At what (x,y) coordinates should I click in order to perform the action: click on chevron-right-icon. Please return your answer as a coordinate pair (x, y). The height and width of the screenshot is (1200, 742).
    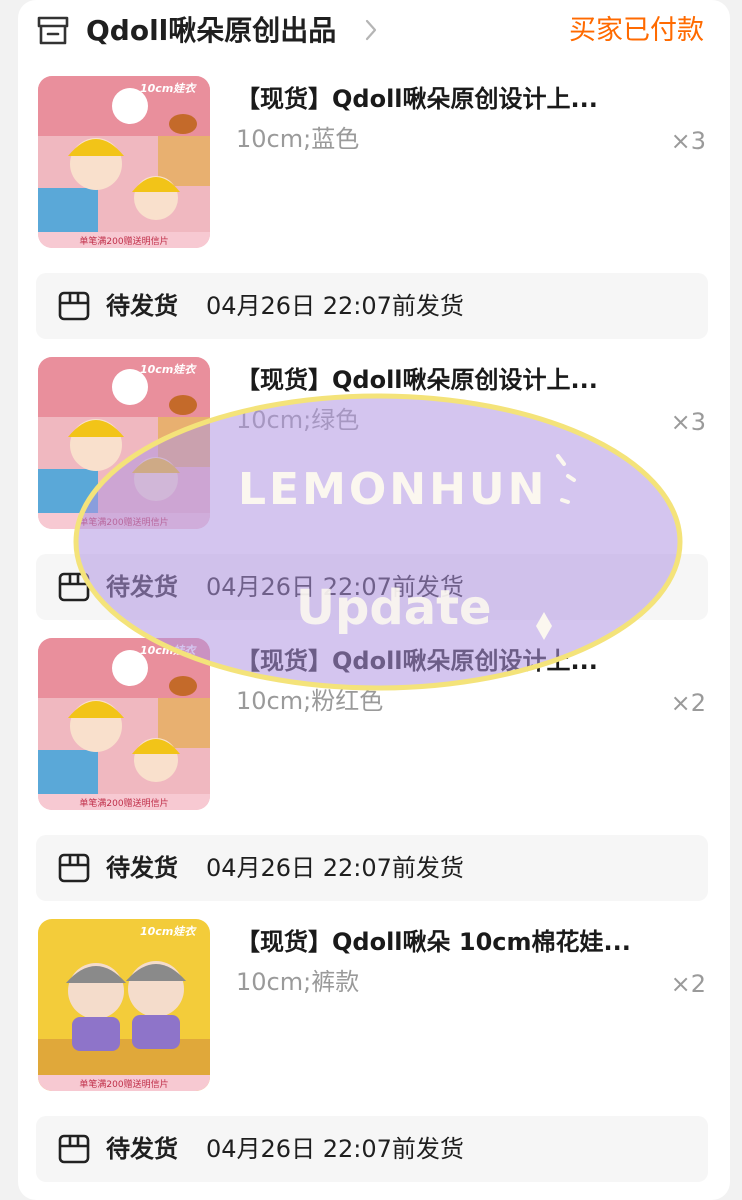
    Looking at the image, I should click on (371, 30).